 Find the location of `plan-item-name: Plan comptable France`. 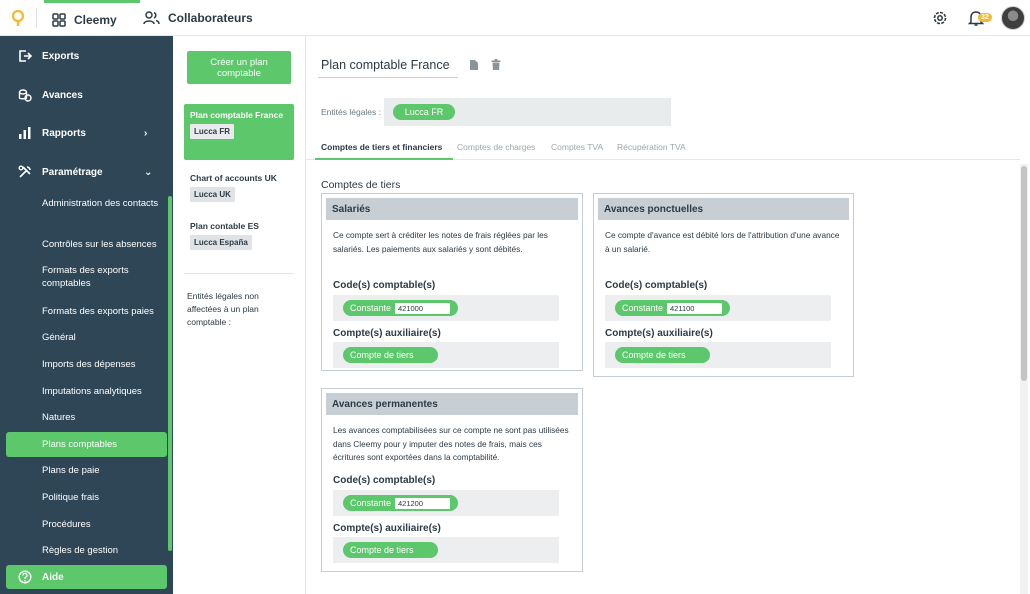

plan-item-name: Plan comptable France is located at coordinates (237, 115).